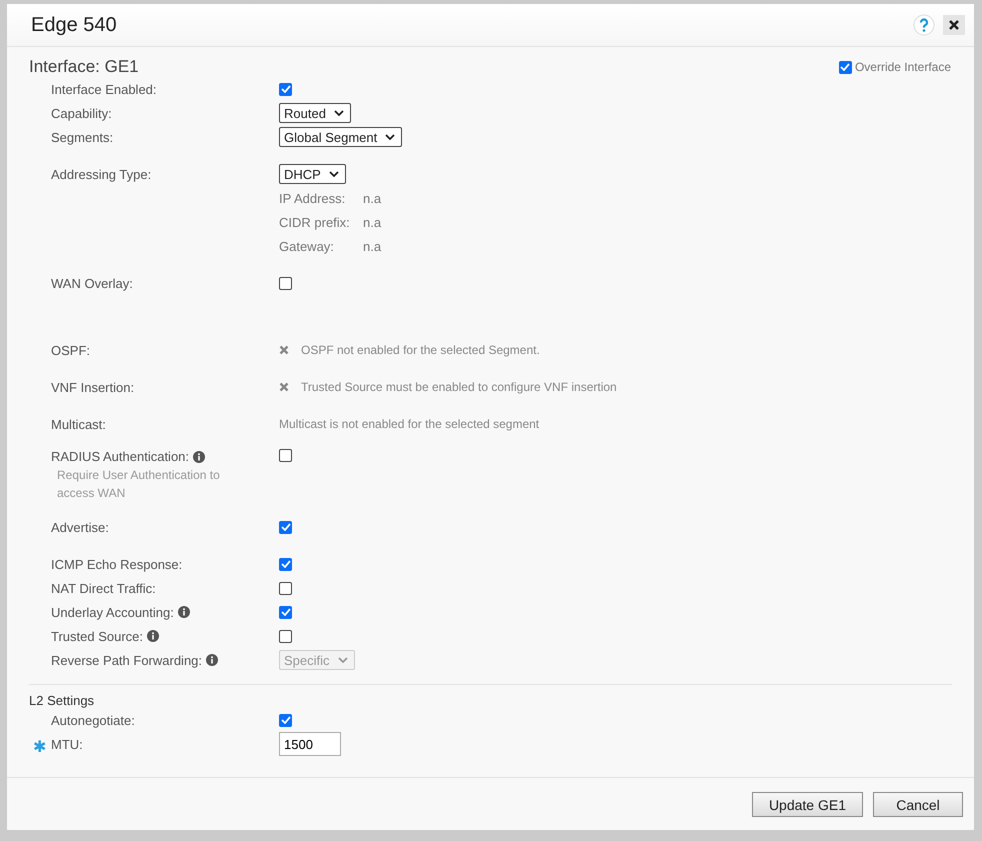 This screenshot has width=982, height=841. Describe the element at coordinates (67, 744) in the screenshot. I see `field-label: MTU:` at that location.